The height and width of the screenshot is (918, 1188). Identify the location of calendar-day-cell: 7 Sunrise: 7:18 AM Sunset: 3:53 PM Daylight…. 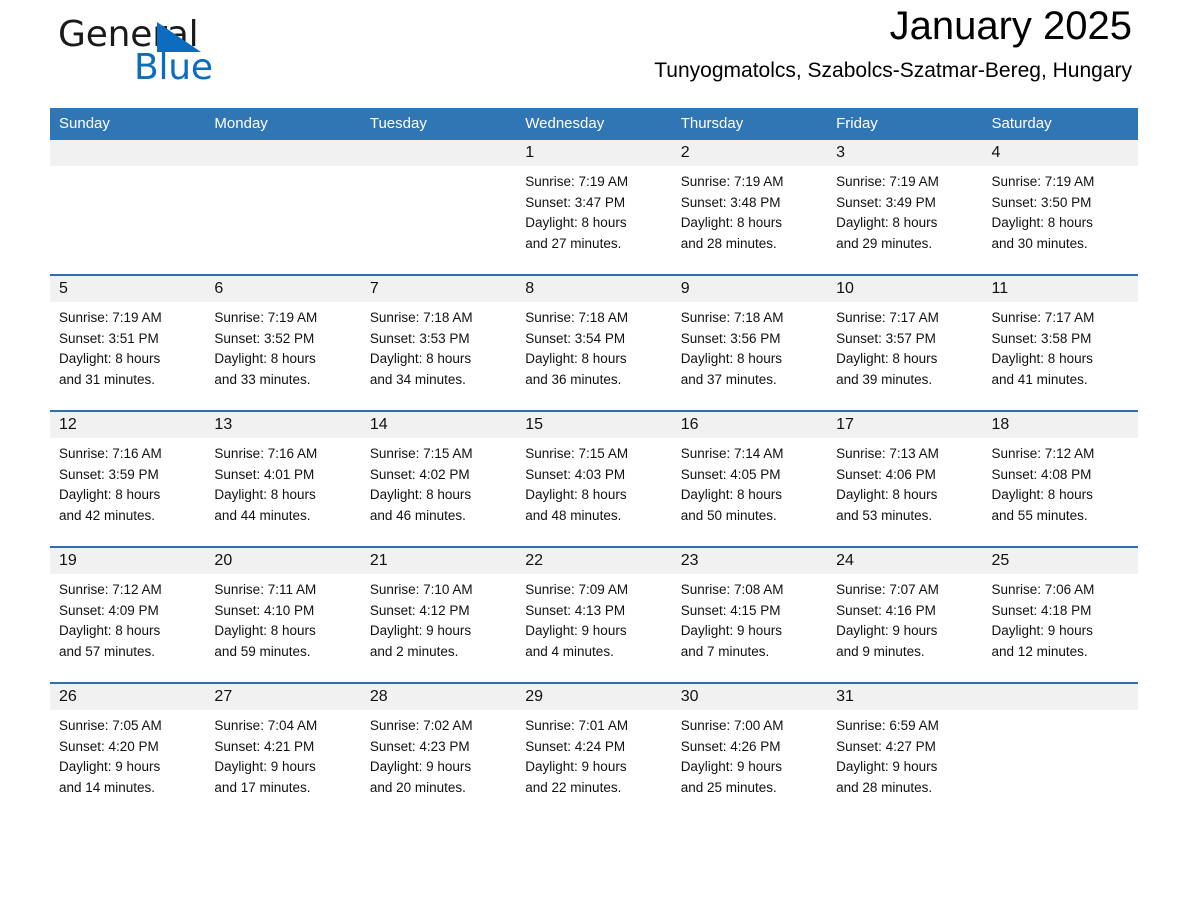
(438, 342).